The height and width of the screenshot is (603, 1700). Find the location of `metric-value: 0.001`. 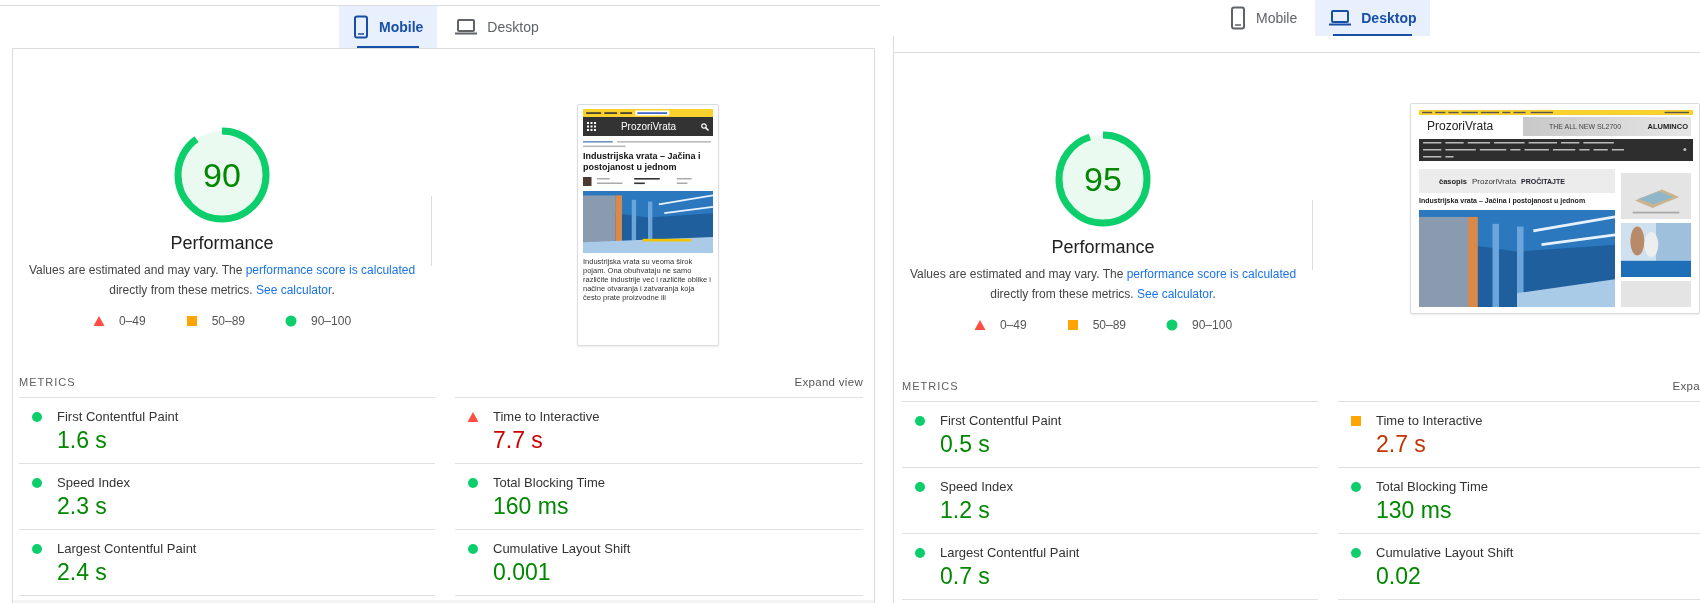

metric-value: 0.001 is located at coordinates (522, 572).